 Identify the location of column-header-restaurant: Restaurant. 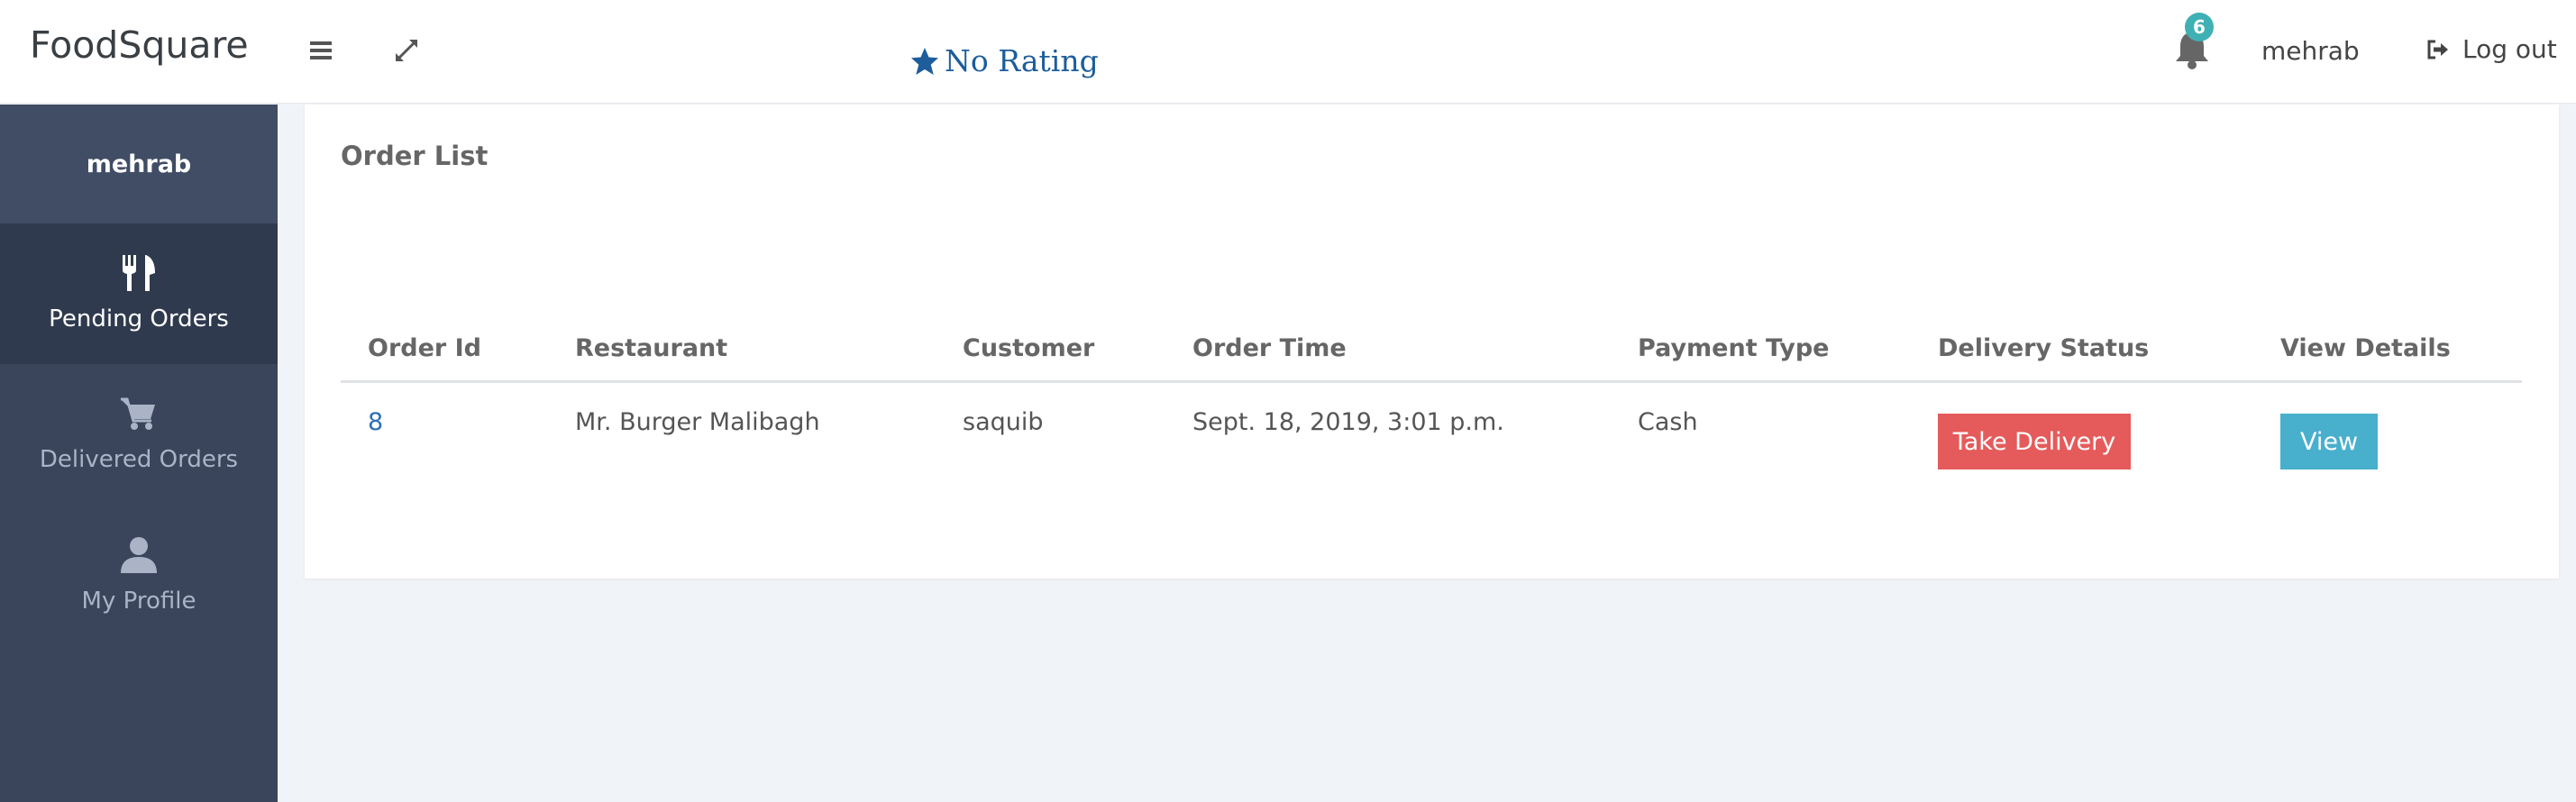
(651, 348).